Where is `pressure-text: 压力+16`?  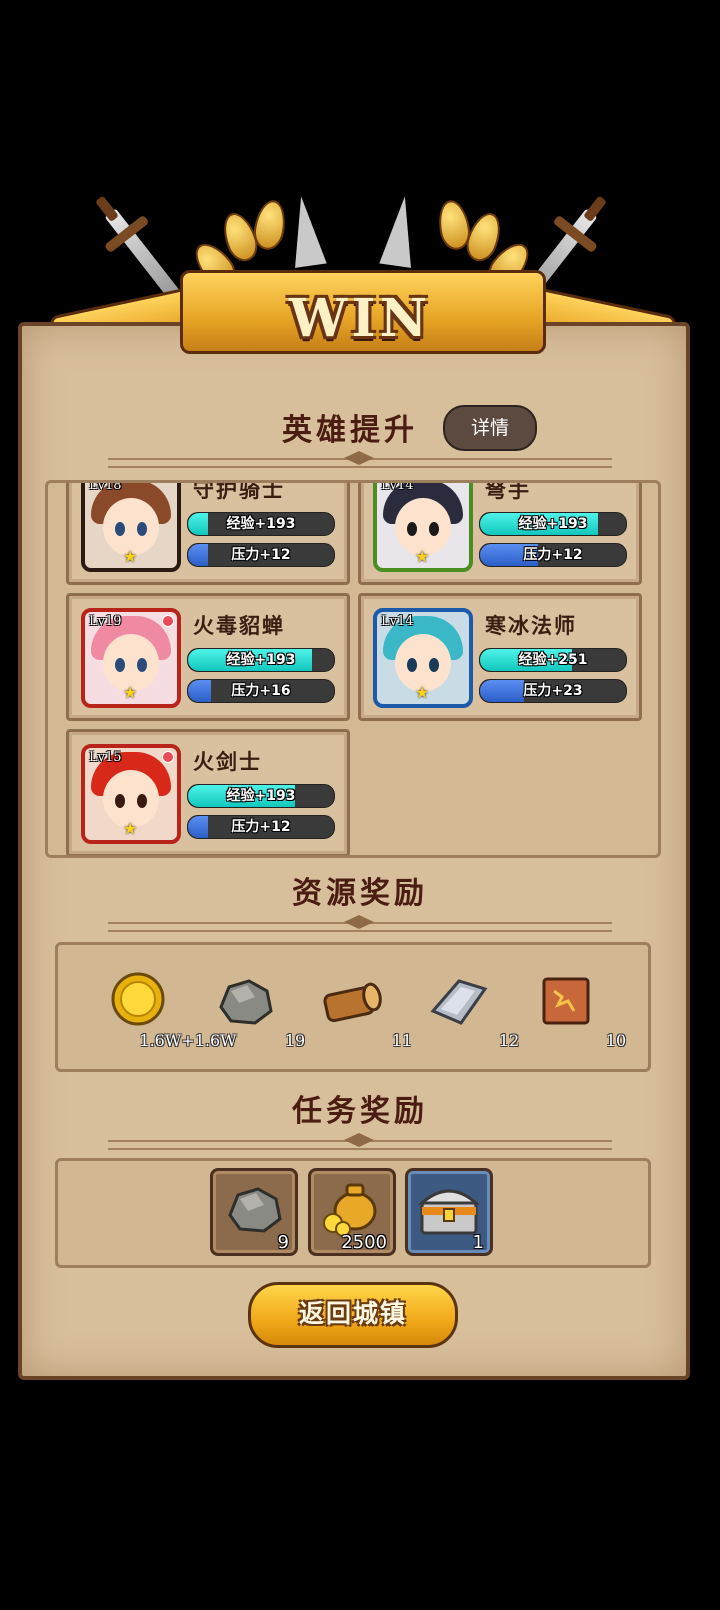 pressure-text: 压力+16 is located at coordinates (261, 691).